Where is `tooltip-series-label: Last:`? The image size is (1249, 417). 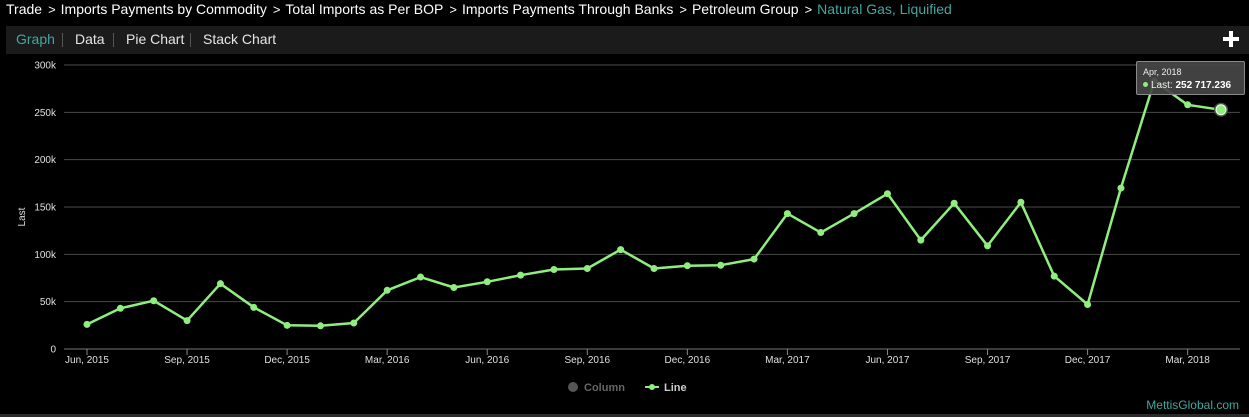
tooltip-series-label: Last: is located at coordinates (1162, 85).